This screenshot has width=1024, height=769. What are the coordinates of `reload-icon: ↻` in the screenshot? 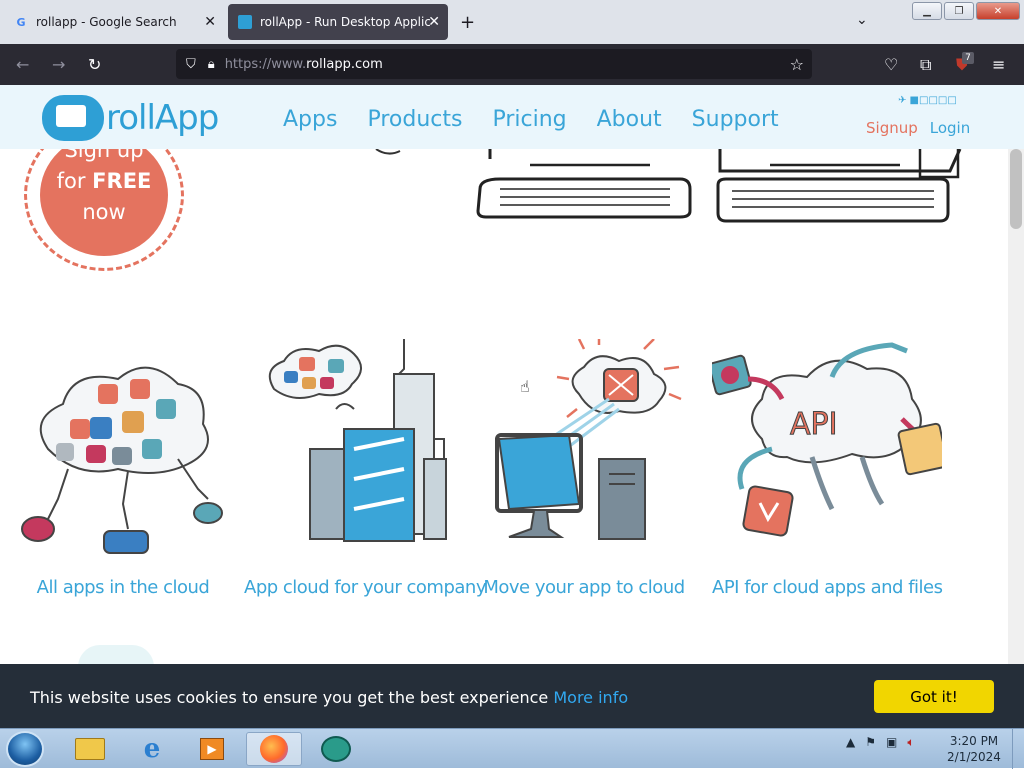 It's located at (94, 64).